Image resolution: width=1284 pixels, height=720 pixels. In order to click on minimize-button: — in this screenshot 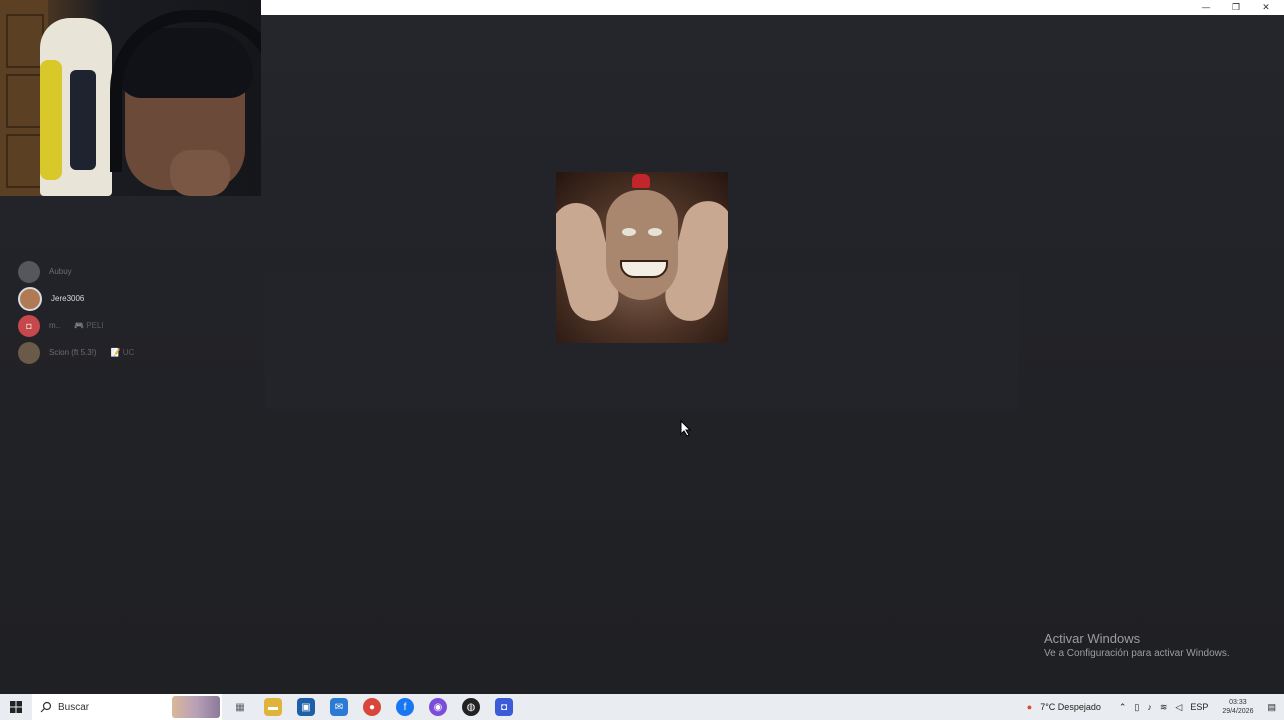, I will do `click(1206, 7)`.